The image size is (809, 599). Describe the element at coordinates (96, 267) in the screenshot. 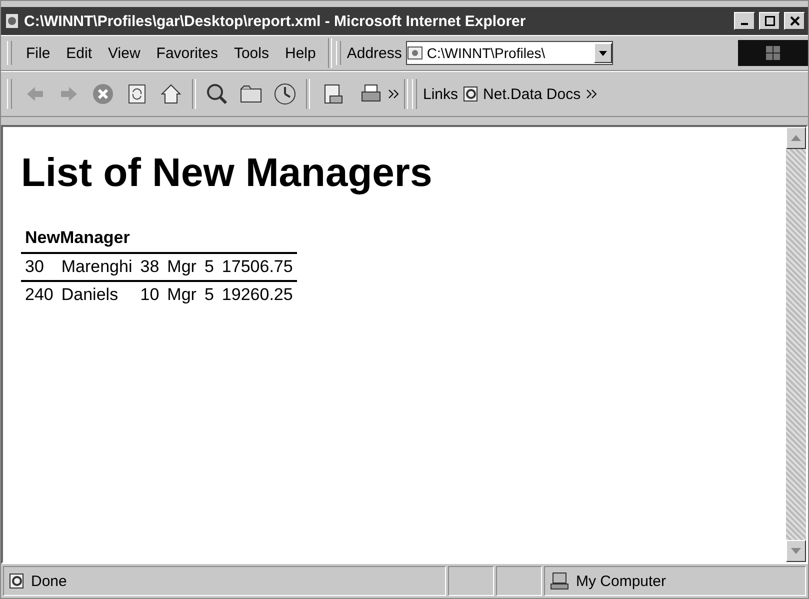

I see `table-cell: Marenghi` at that location.